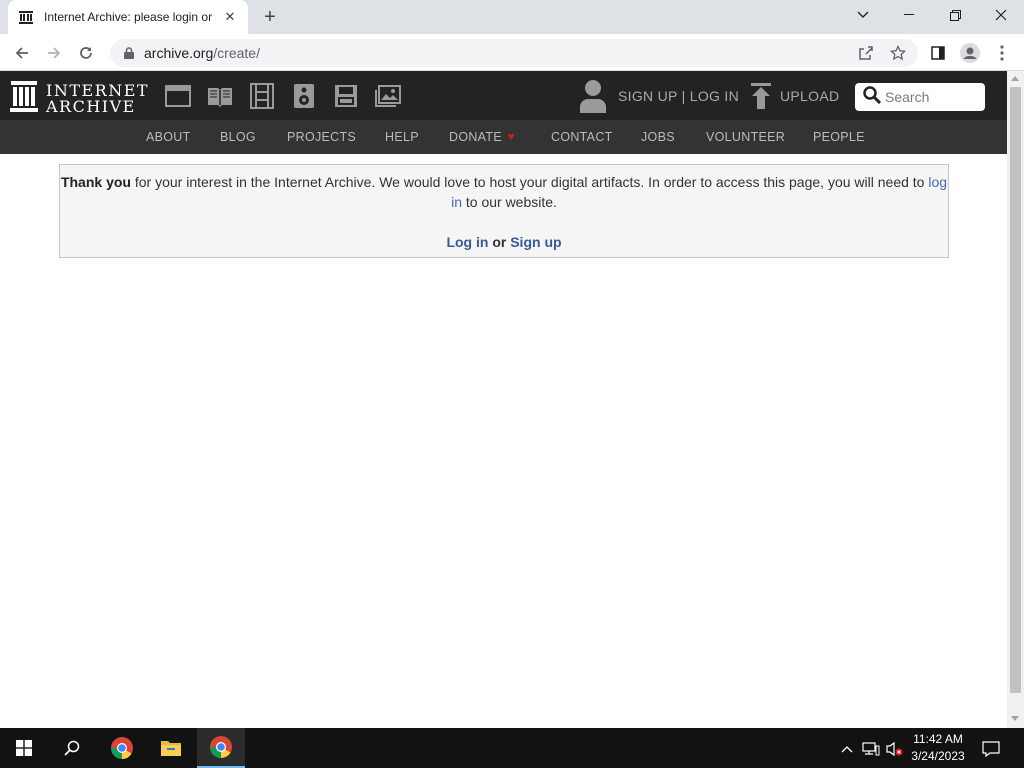 This screenshot has width=1024, height=768. Describe the element at coordinates (171, 748) in the screenshot. I see `file-explorer-folder-icon` at that location.